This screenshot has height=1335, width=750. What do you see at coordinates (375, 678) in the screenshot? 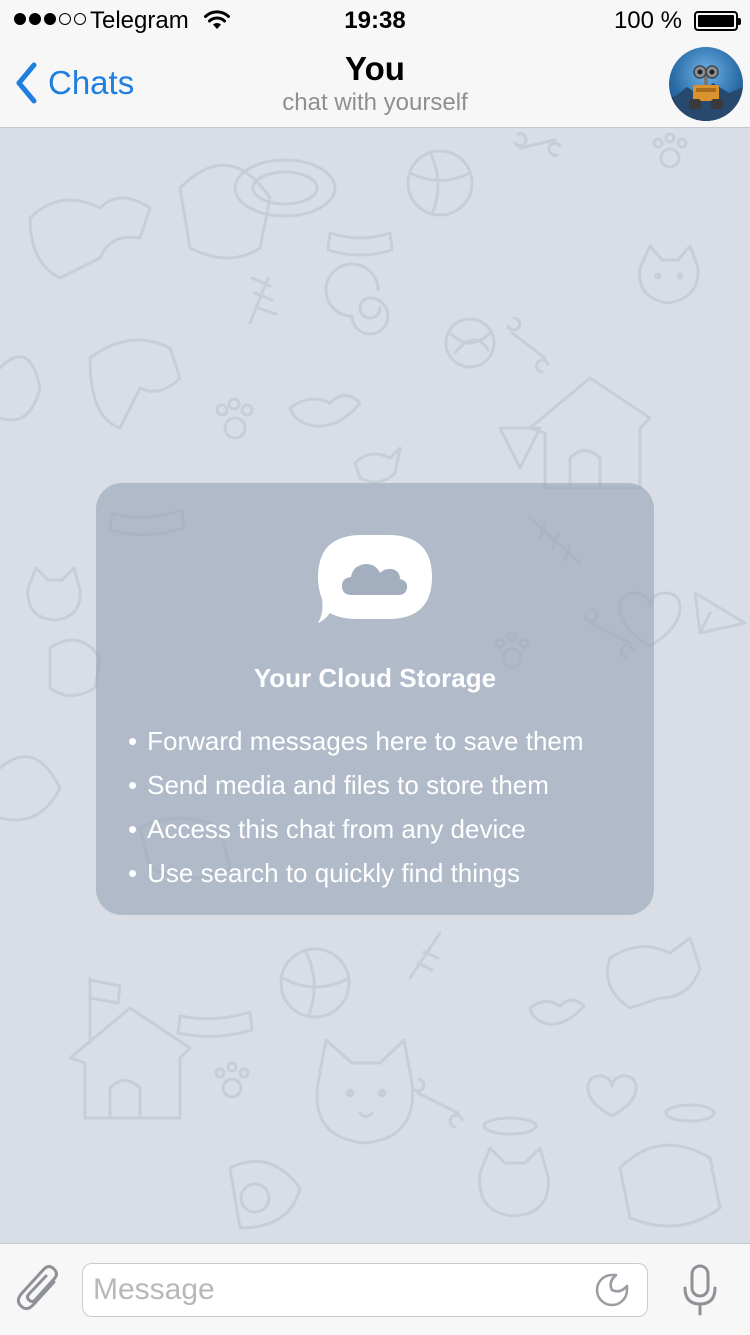
I see `card-title: Your Cloud Storage` at bounding box center [375, 678].